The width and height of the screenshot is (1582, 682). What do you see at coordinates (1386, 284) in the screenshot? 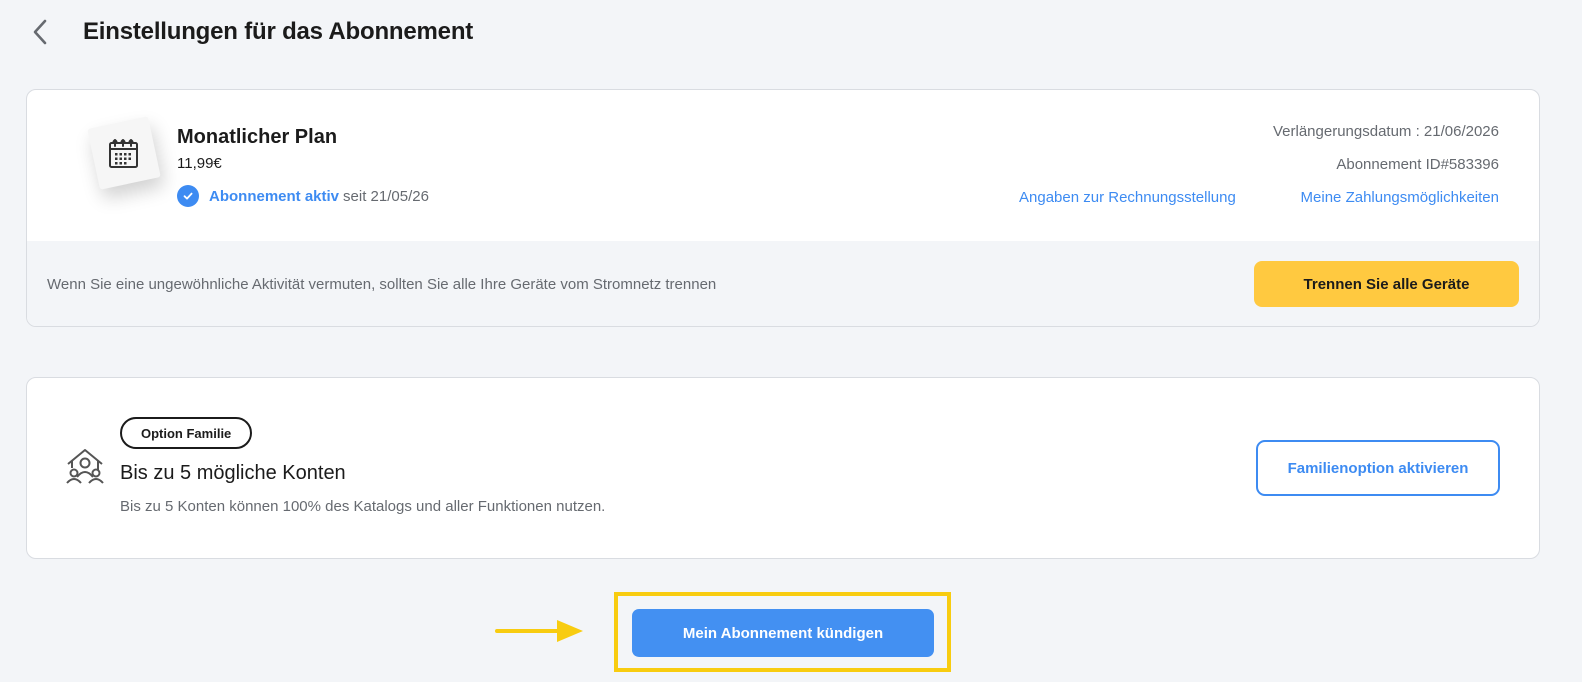
I see `disconnect-all-devices-button: Trennen Sie alle Geräte` at bounding box center [1386, 284].